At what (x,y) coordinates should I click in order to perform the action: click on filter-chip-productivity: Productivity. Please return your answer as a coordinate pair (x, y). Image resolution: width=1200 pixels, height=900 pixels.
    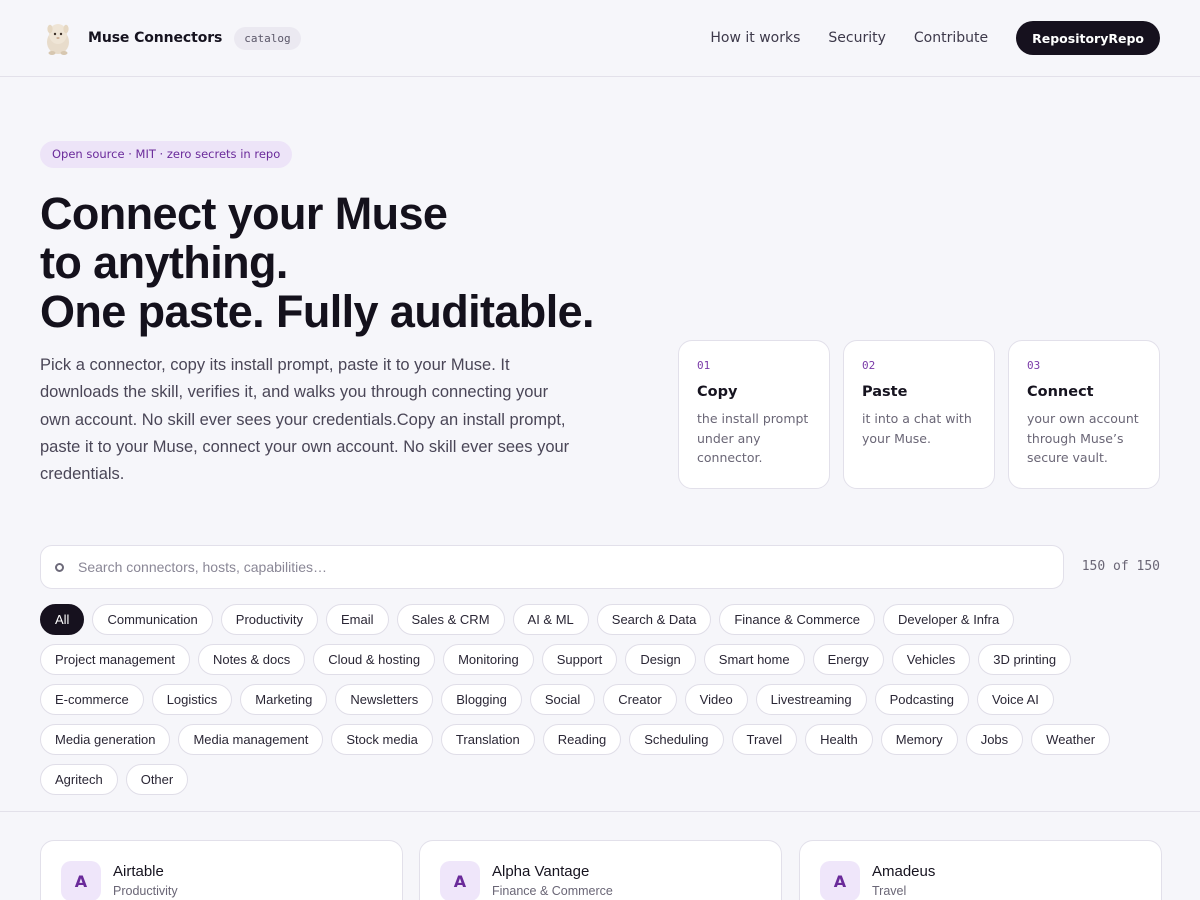
    Looking at the image, I should click on (269, 619).